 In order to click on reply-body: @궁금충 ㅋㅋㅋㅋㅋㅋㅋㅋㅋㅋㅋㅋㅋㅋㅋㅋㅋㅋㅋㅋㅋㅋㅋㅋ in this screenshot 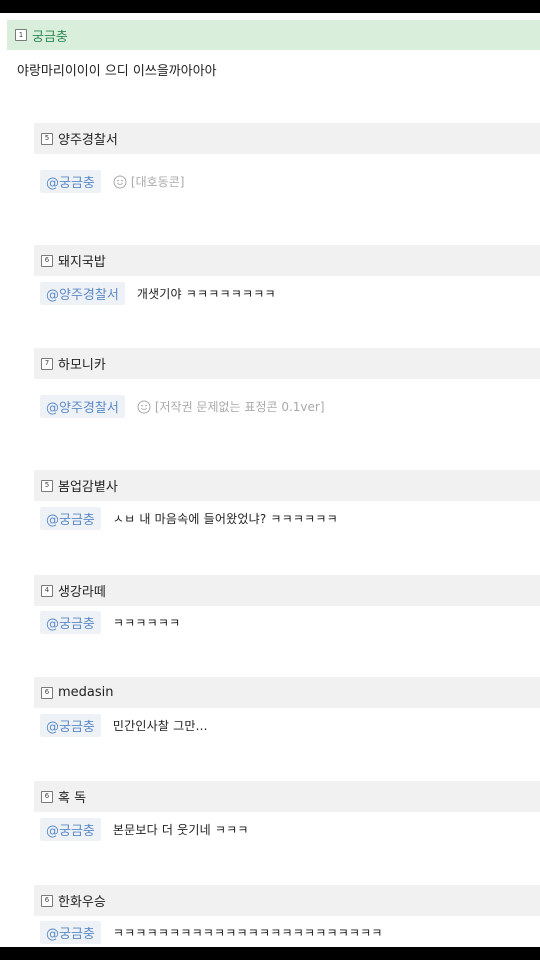, I will do `click(211, 932)`.